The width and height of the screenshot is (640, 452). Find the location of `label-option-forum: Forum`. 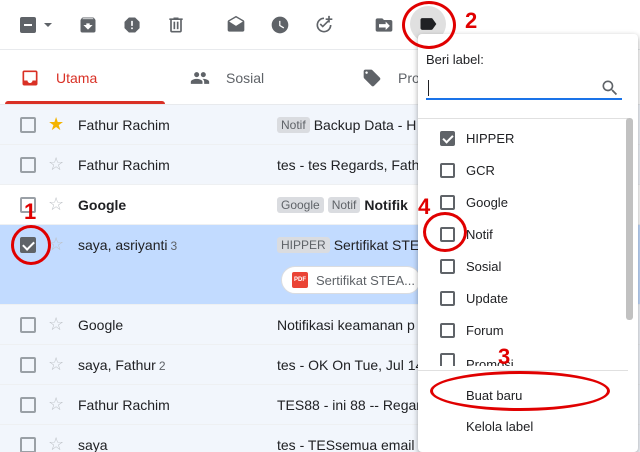

label-option-forum: Forum is located at coordinates (521, 330).